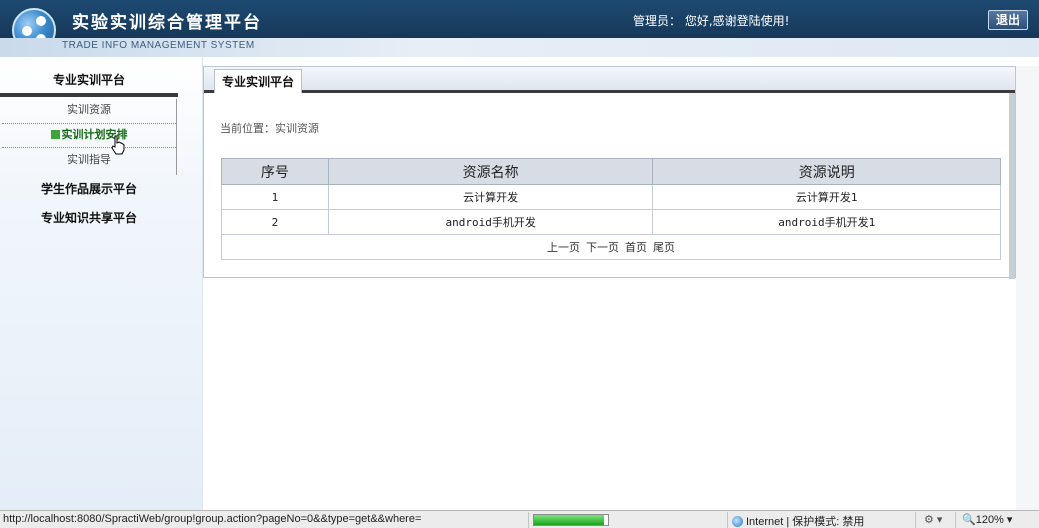 The height and width of the screenshot is (528, 1039). Describe the element at coordinates (826, 222) in the screenshot. I see `cell-description: android手机开发1` at that location.